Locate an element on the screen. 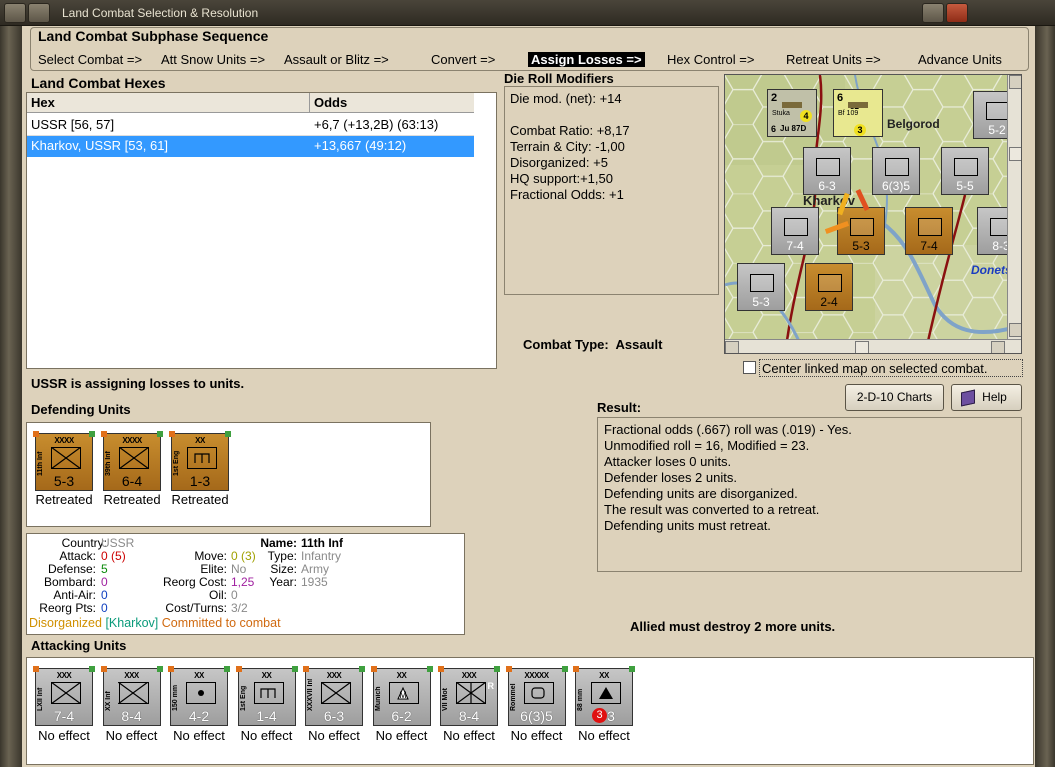 The width and height of the screenshot is (1055, 767). country-label: Country: is located at coordinates (84, 543).